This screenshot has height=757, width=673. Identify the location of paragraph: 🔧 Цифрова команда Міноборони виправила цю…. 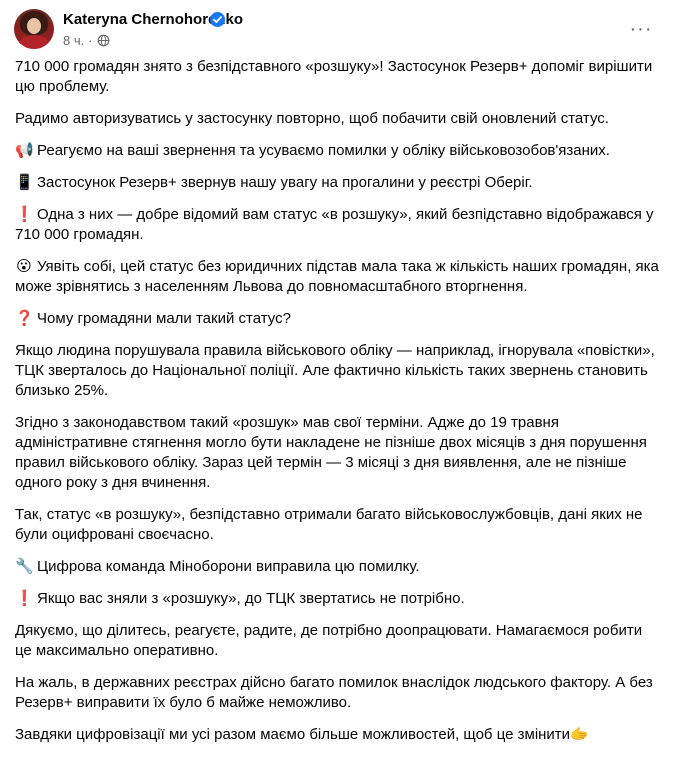
(339, 567).